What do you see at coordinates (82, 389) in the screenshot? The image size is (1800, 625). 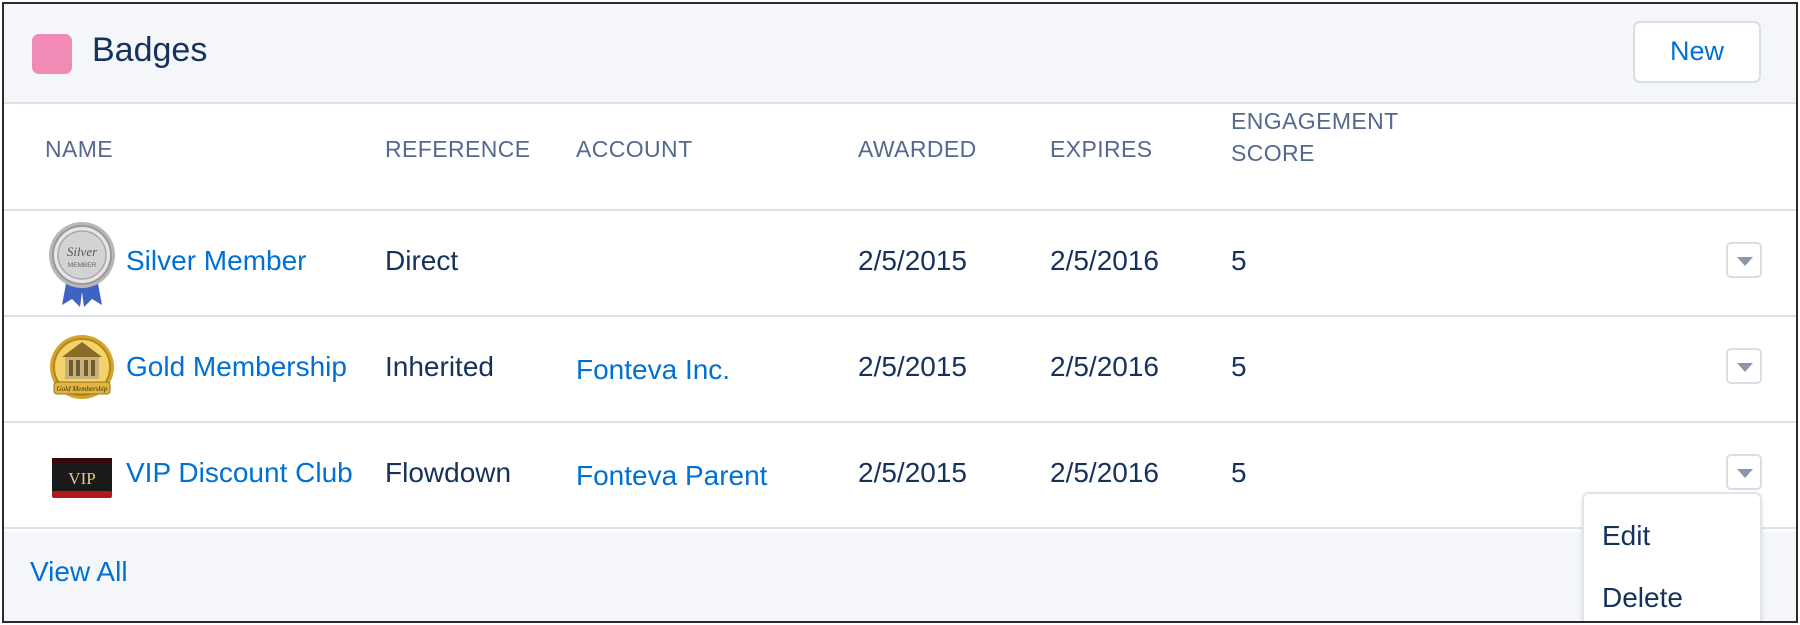 I see `badge-text-gold: Gold Membership` at bounding box center [82, 389].